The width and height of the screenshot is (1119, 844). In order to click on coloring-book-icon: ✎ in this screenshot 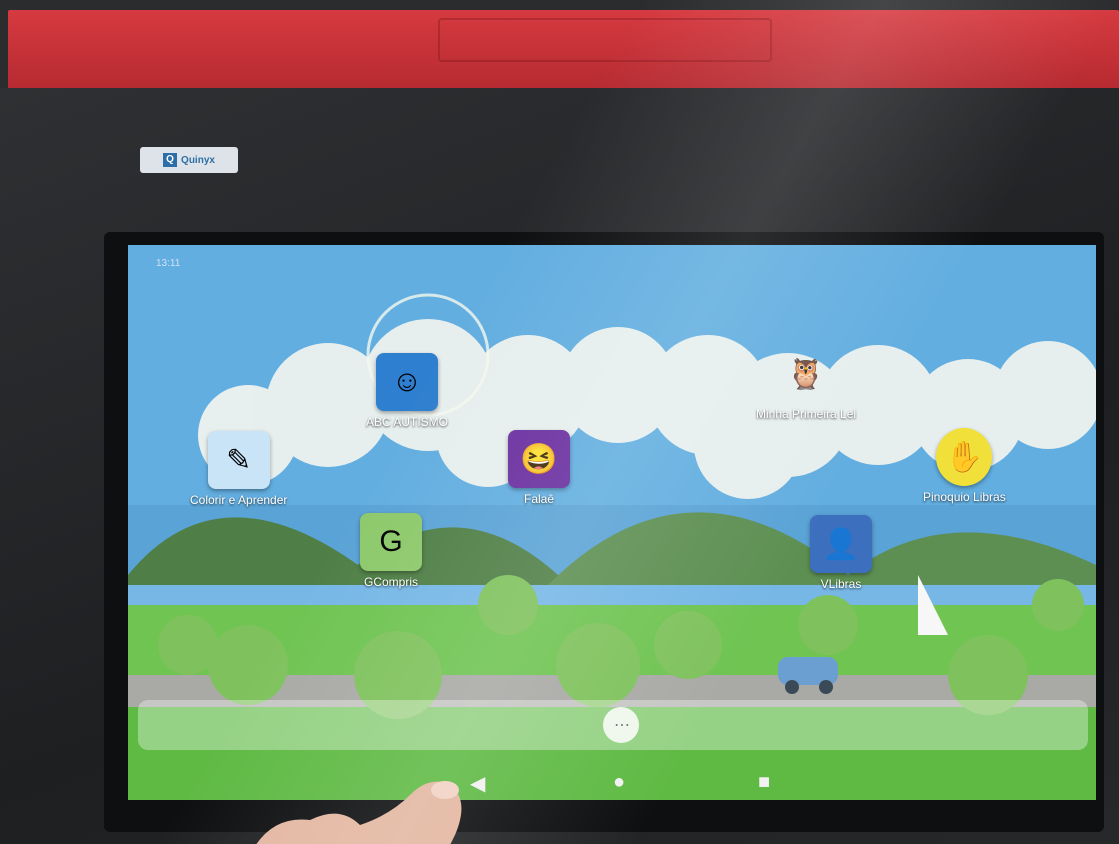, I will do `click(238, 460)`.